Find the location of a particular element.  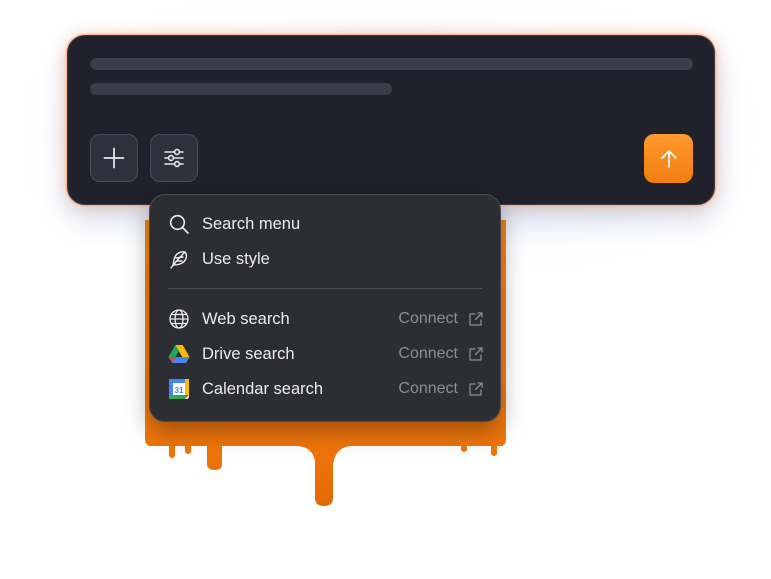

google-drive-icon is located at coordinates (179, 354).